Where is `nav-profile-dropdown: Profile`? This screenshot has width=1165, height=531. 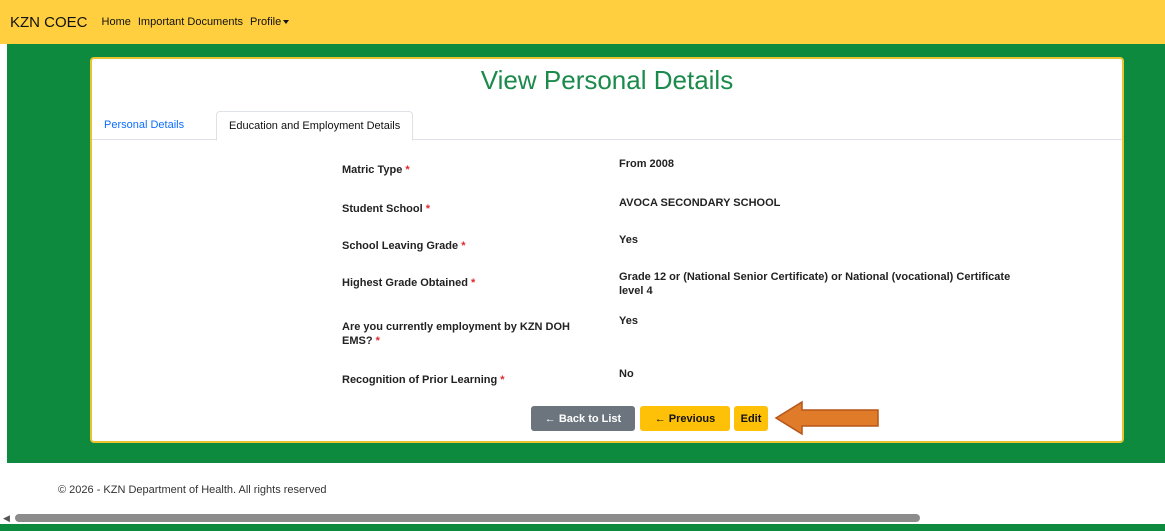
nav-profile-dropdown: Profile is located at coordinates (270, 22).